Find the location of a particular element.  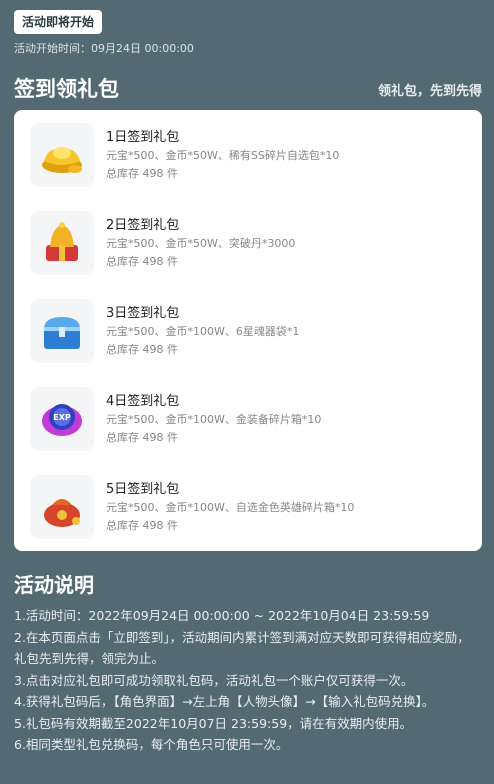

gift-name: 3日签到礼包 is located at coordinates (143, 313).